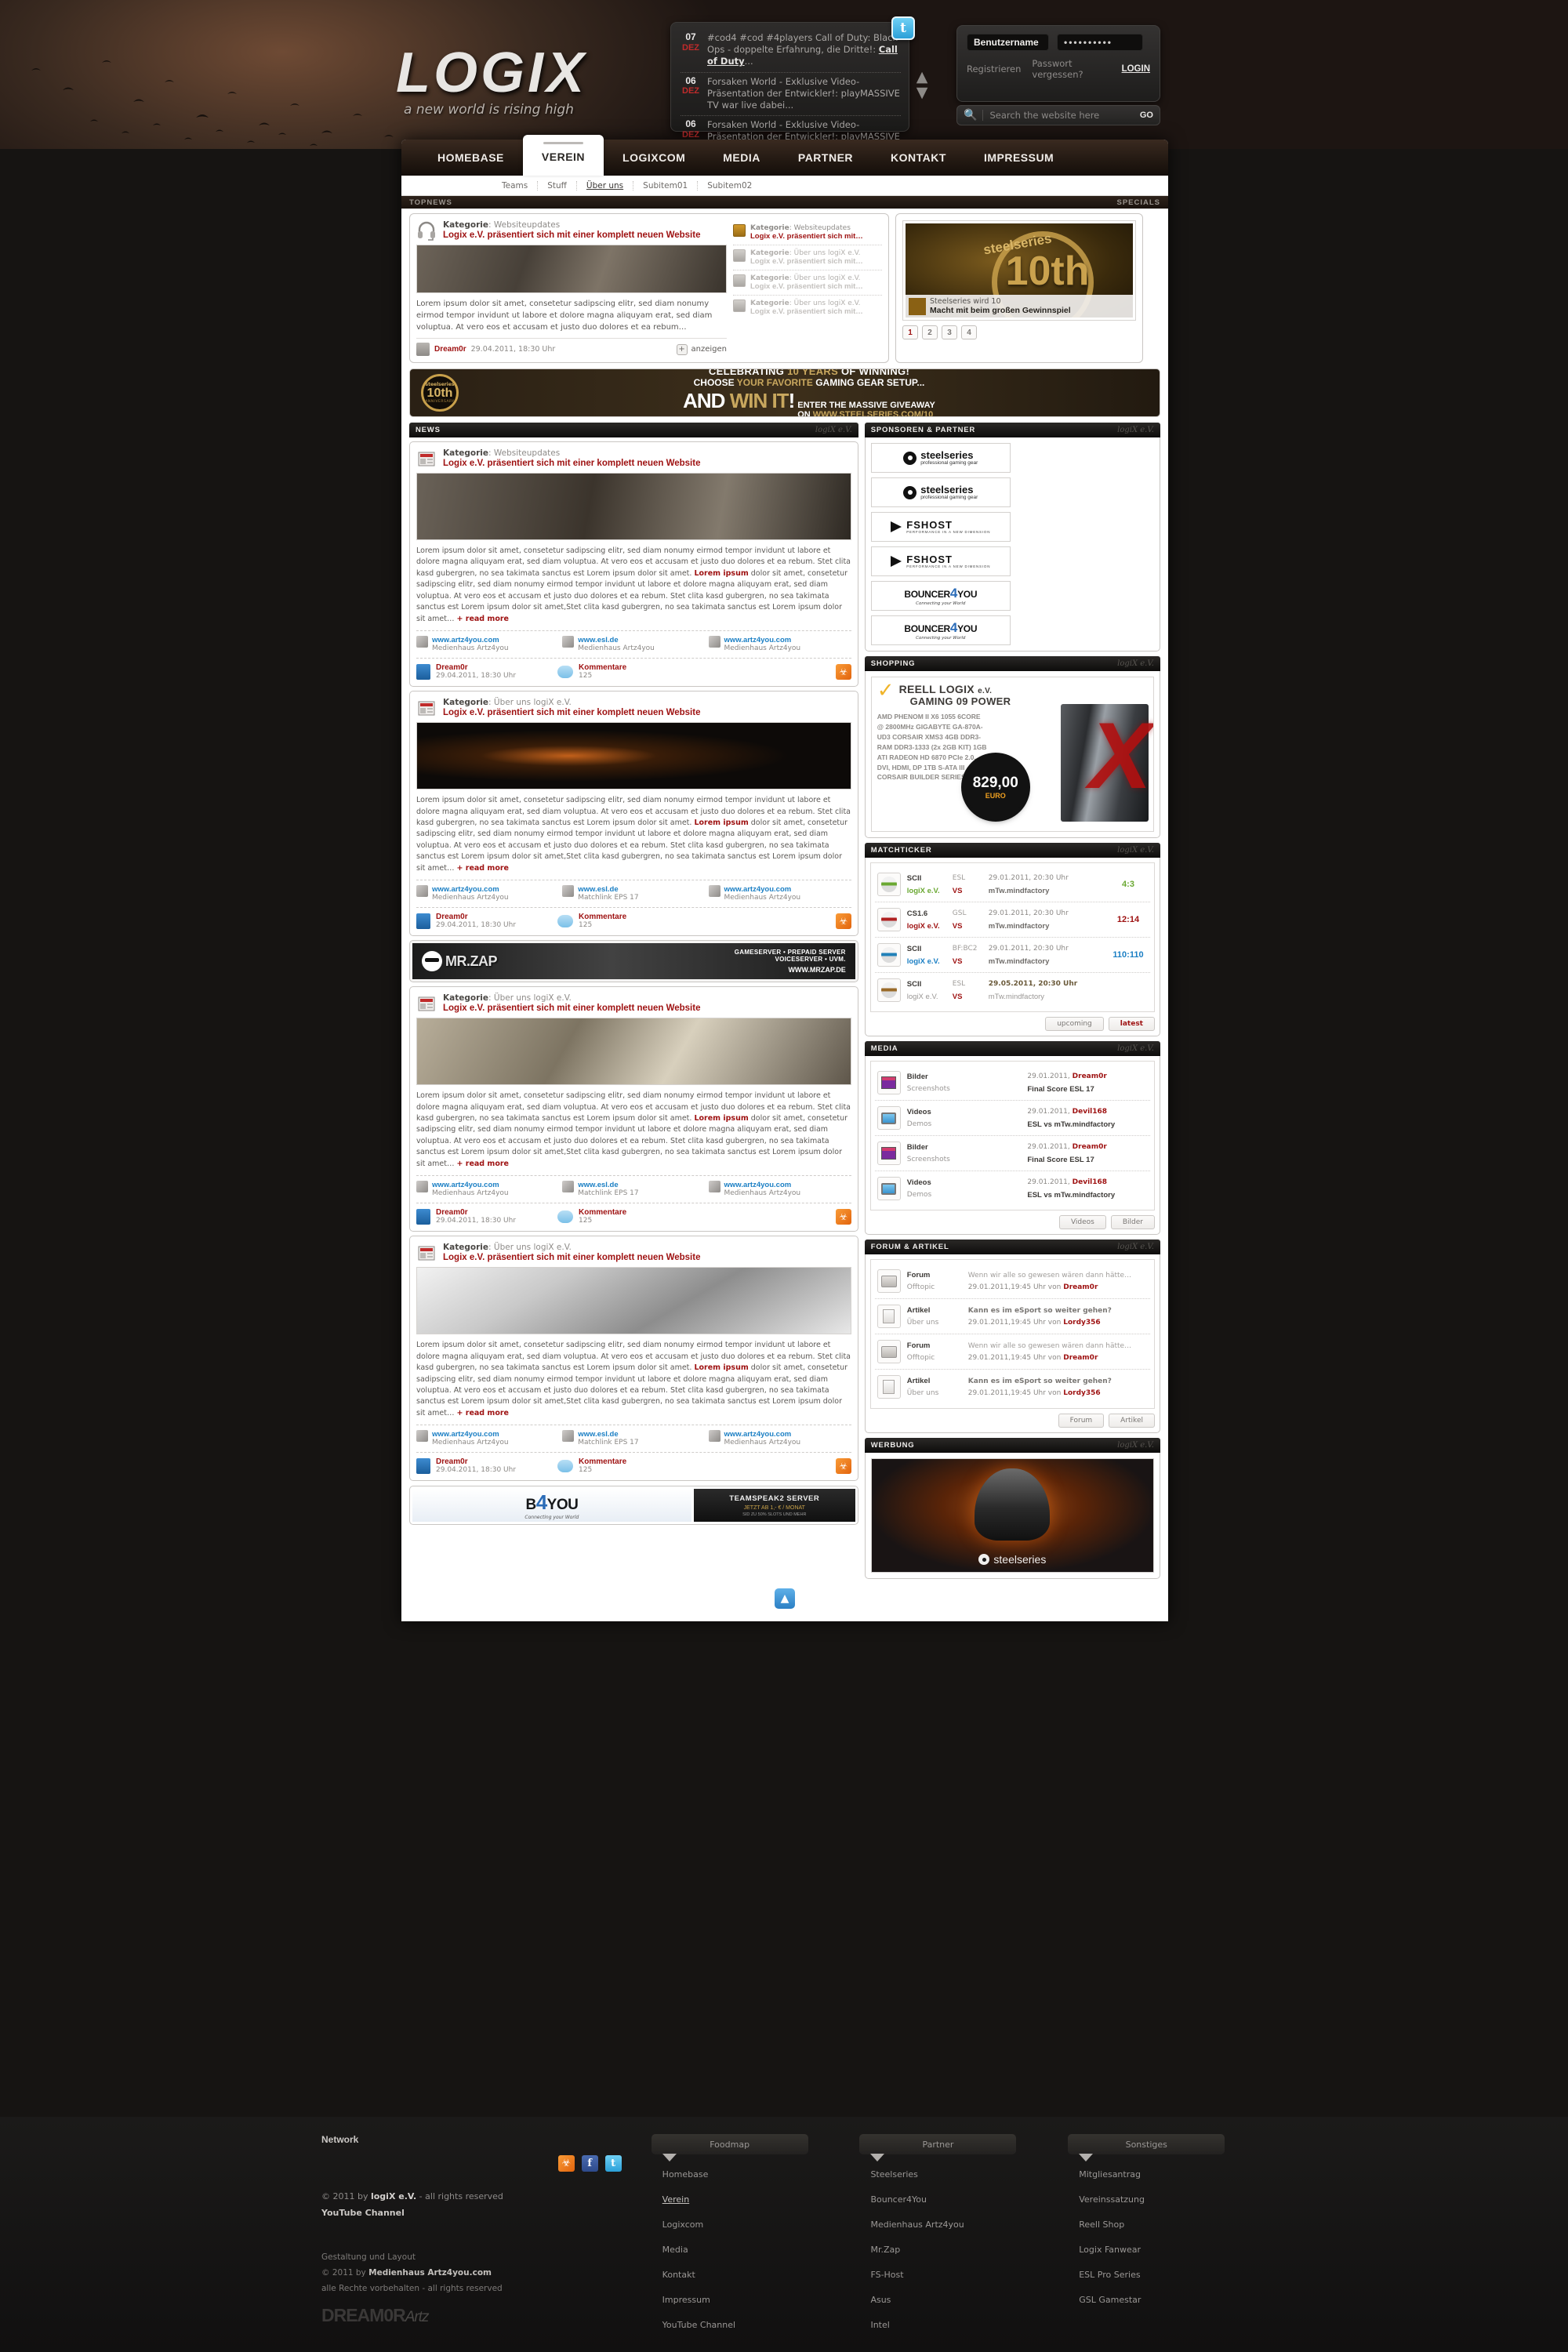 The image size is (1568, 2352). Describe the element at coordinates (741, 2275) in the screenshot. I see `footer-link-kontakt: Kontakt` at that location.